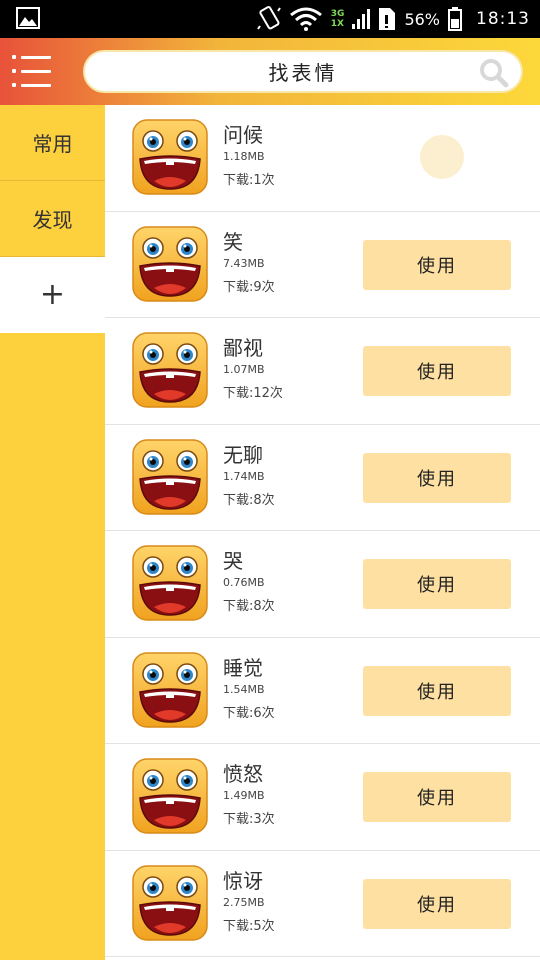 Image resolution: width=540 pixels, height=960 pixels. I want to click on item-downloads: 下载:9次, so click(249, 287).